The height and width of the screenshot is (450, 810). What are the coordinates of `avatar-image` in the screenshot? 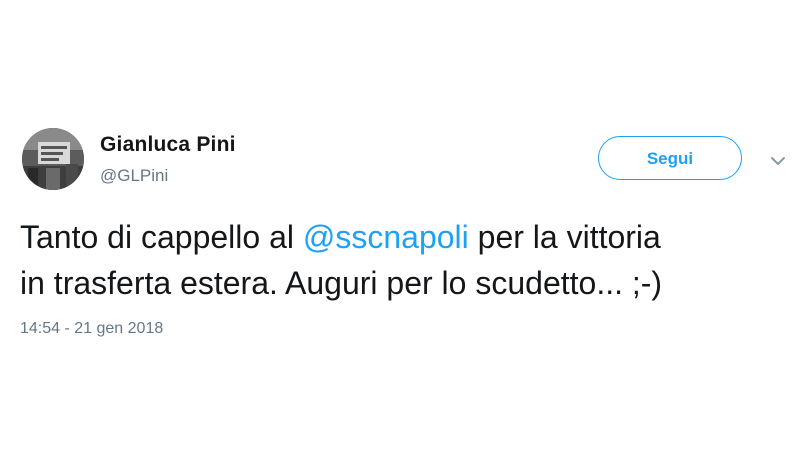 It's located at (53, 159).